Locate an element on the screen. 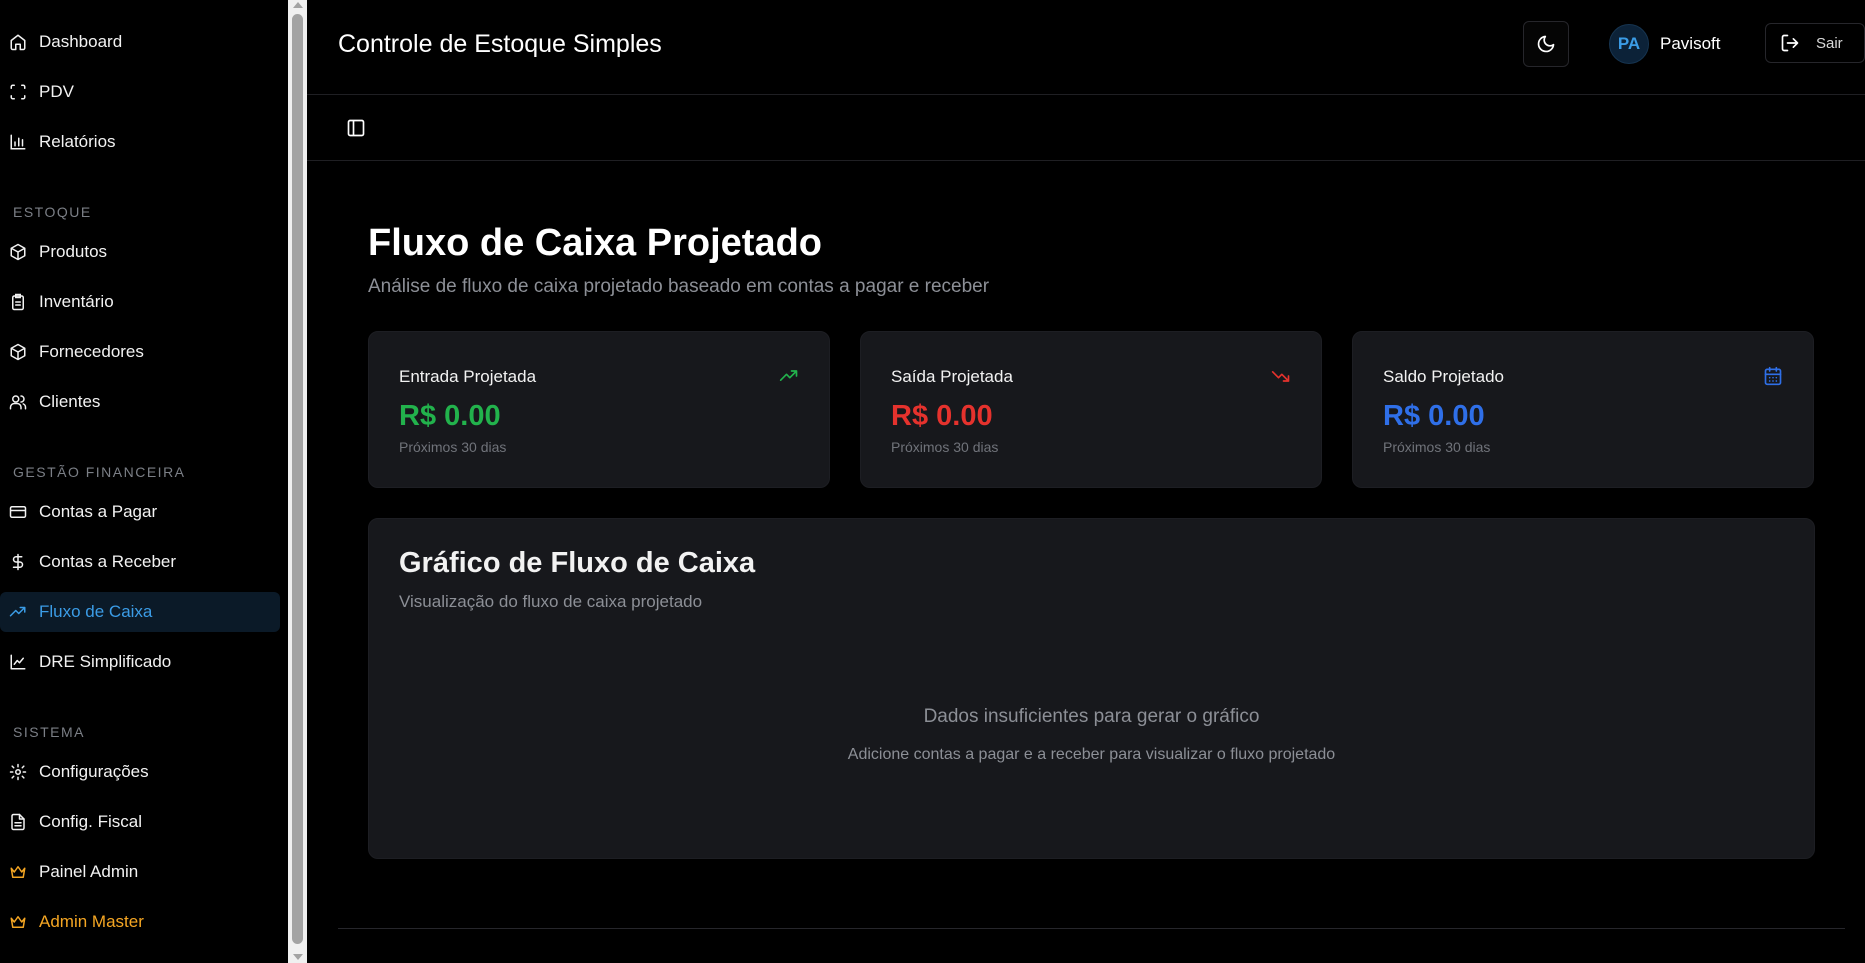 This screenshot has width=1865, height=963. gear-icon is located at coordinates (18, 772).